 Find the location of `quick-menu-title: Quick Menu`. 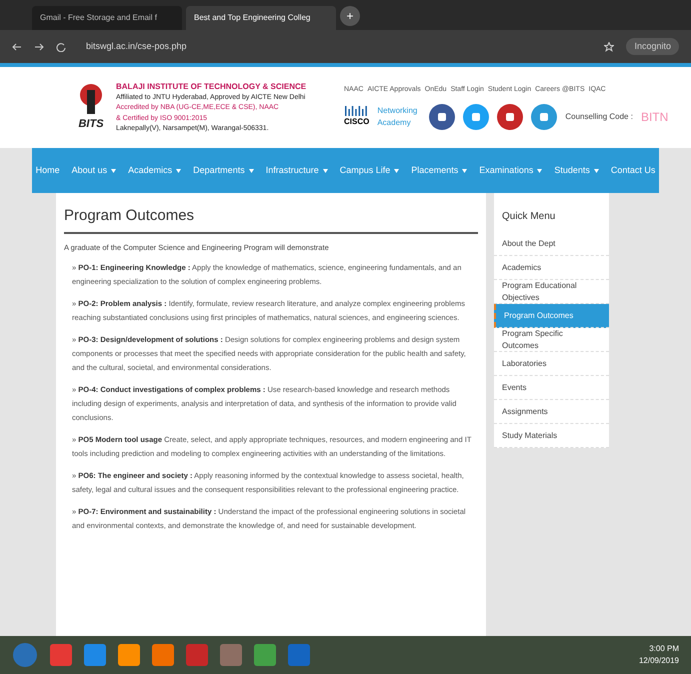

quick-menu-title: Quick Menu is located at coordinates (528, 217).